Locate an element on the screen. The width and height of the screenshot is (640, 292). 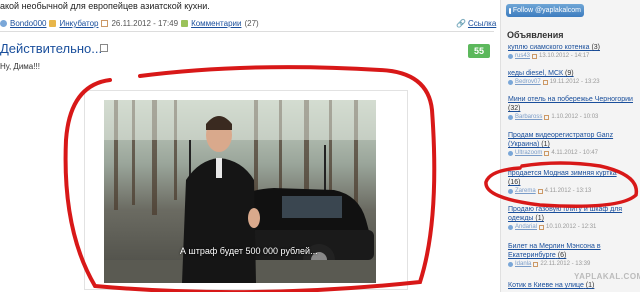
ad-title: Мини отель на побережье Черногории is located at coordinates (570, 99).